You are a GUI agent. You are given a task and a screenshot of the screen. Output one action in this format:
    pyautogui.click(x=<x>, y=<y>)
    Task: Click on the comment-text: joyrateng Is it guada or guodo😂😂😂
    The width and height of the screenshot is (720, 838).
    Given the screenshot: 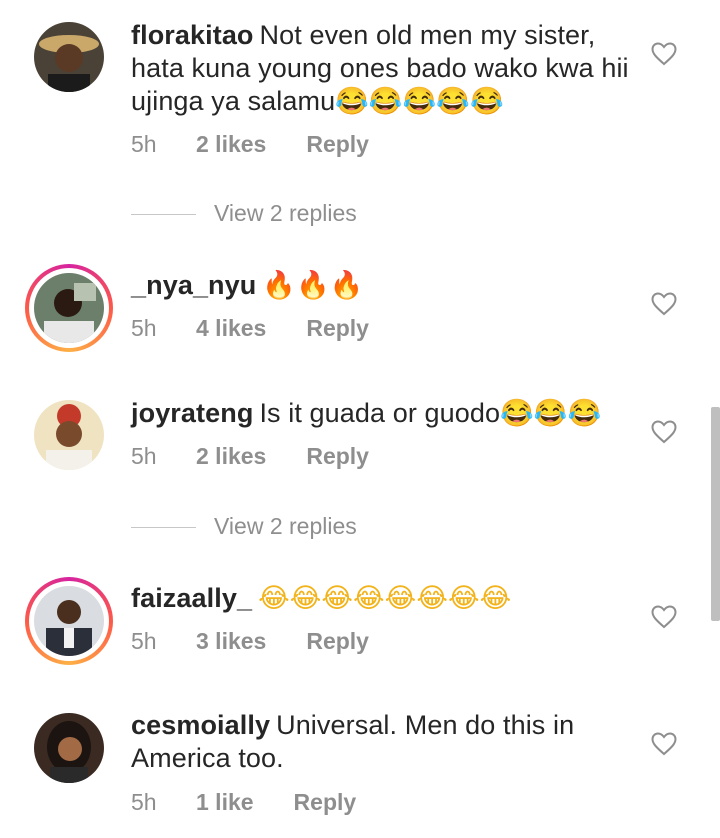 What is the action you would take?
    pyautogui.click(x=381, y=413)
    